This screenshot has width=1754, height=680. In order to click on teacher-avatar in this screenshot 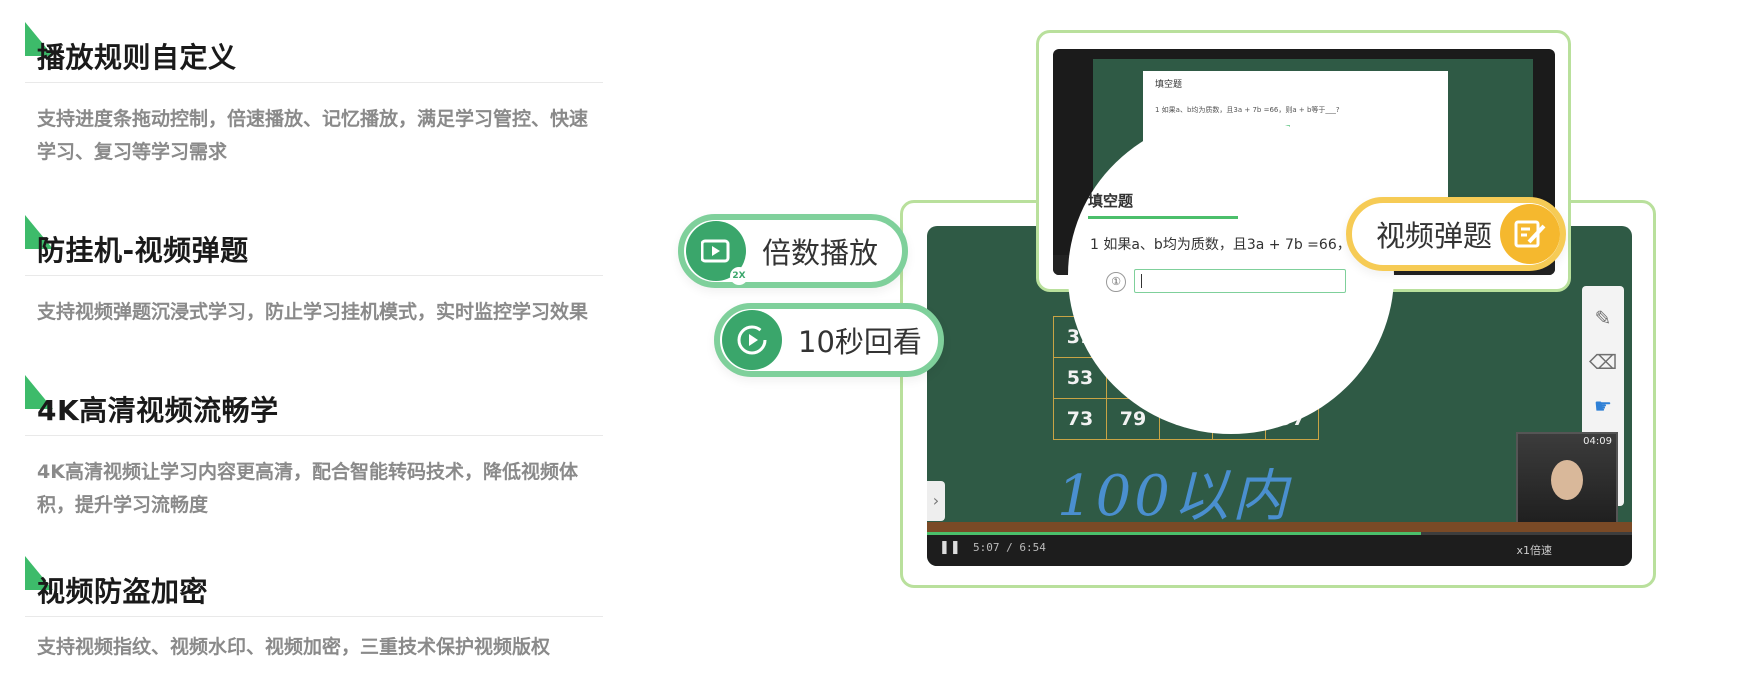, I will do `click(1567, 480)`.